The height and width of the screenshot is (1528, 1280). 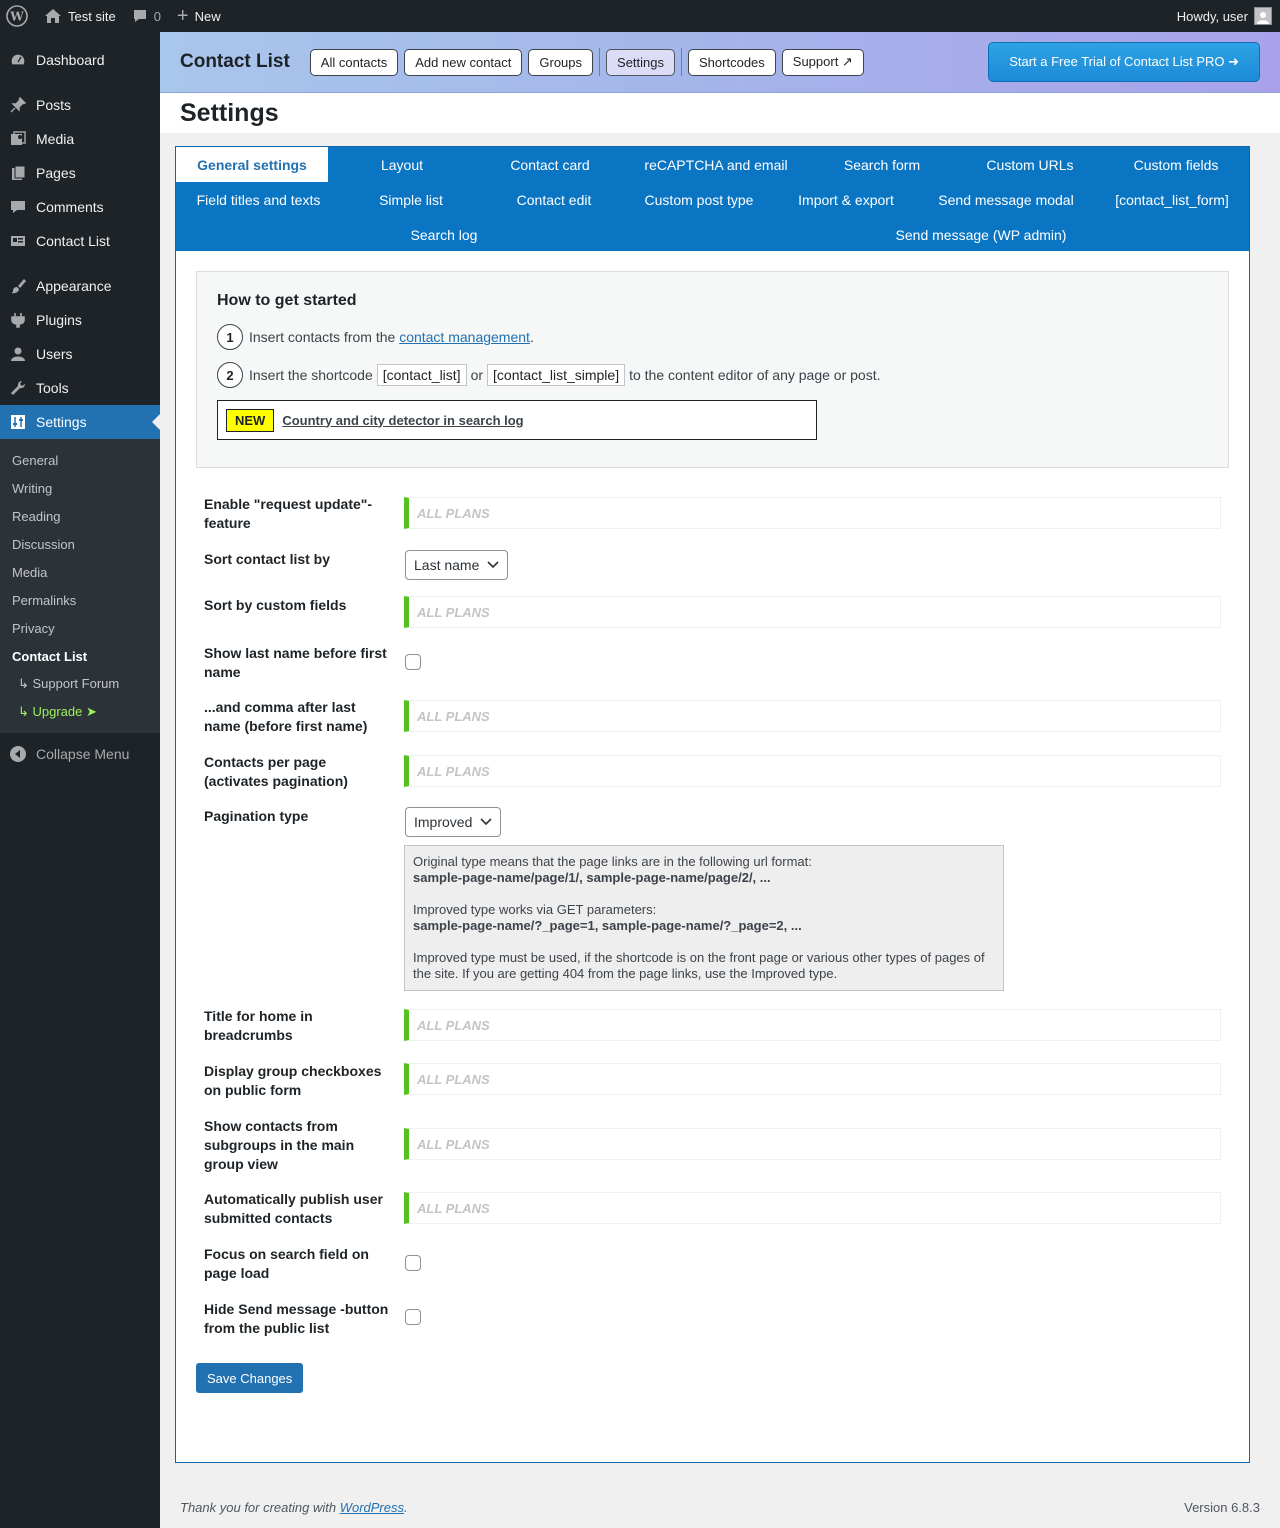 I want to click on tab-send-message-modal: Send message modal, so click(x=1006, y=199).